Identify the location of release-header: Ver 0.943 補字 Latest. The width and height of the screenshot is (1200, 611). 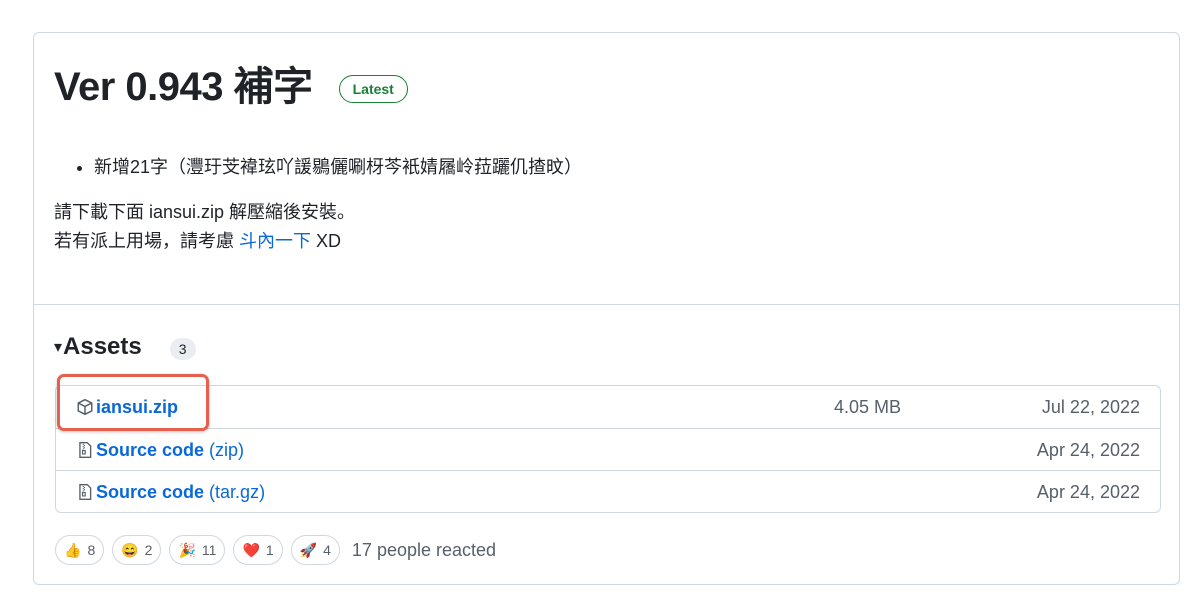
(231, 87).